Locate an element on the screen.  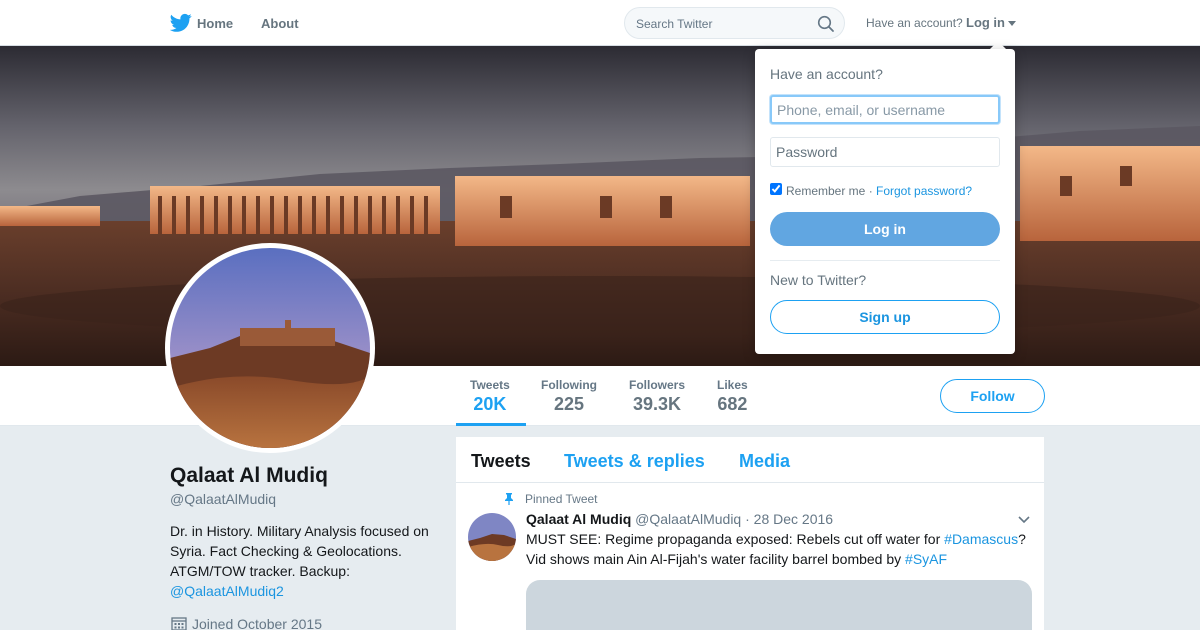
signup-button: Sign up is located at coordinates (885, 317).